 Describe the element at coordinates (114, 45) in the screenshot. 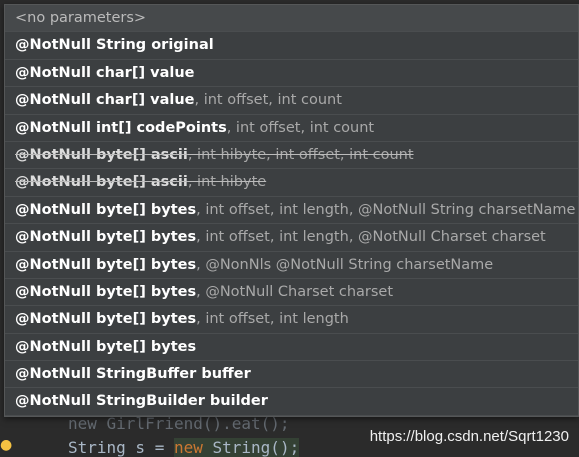

I see `signature-primary: @NotNull String original` at that location.